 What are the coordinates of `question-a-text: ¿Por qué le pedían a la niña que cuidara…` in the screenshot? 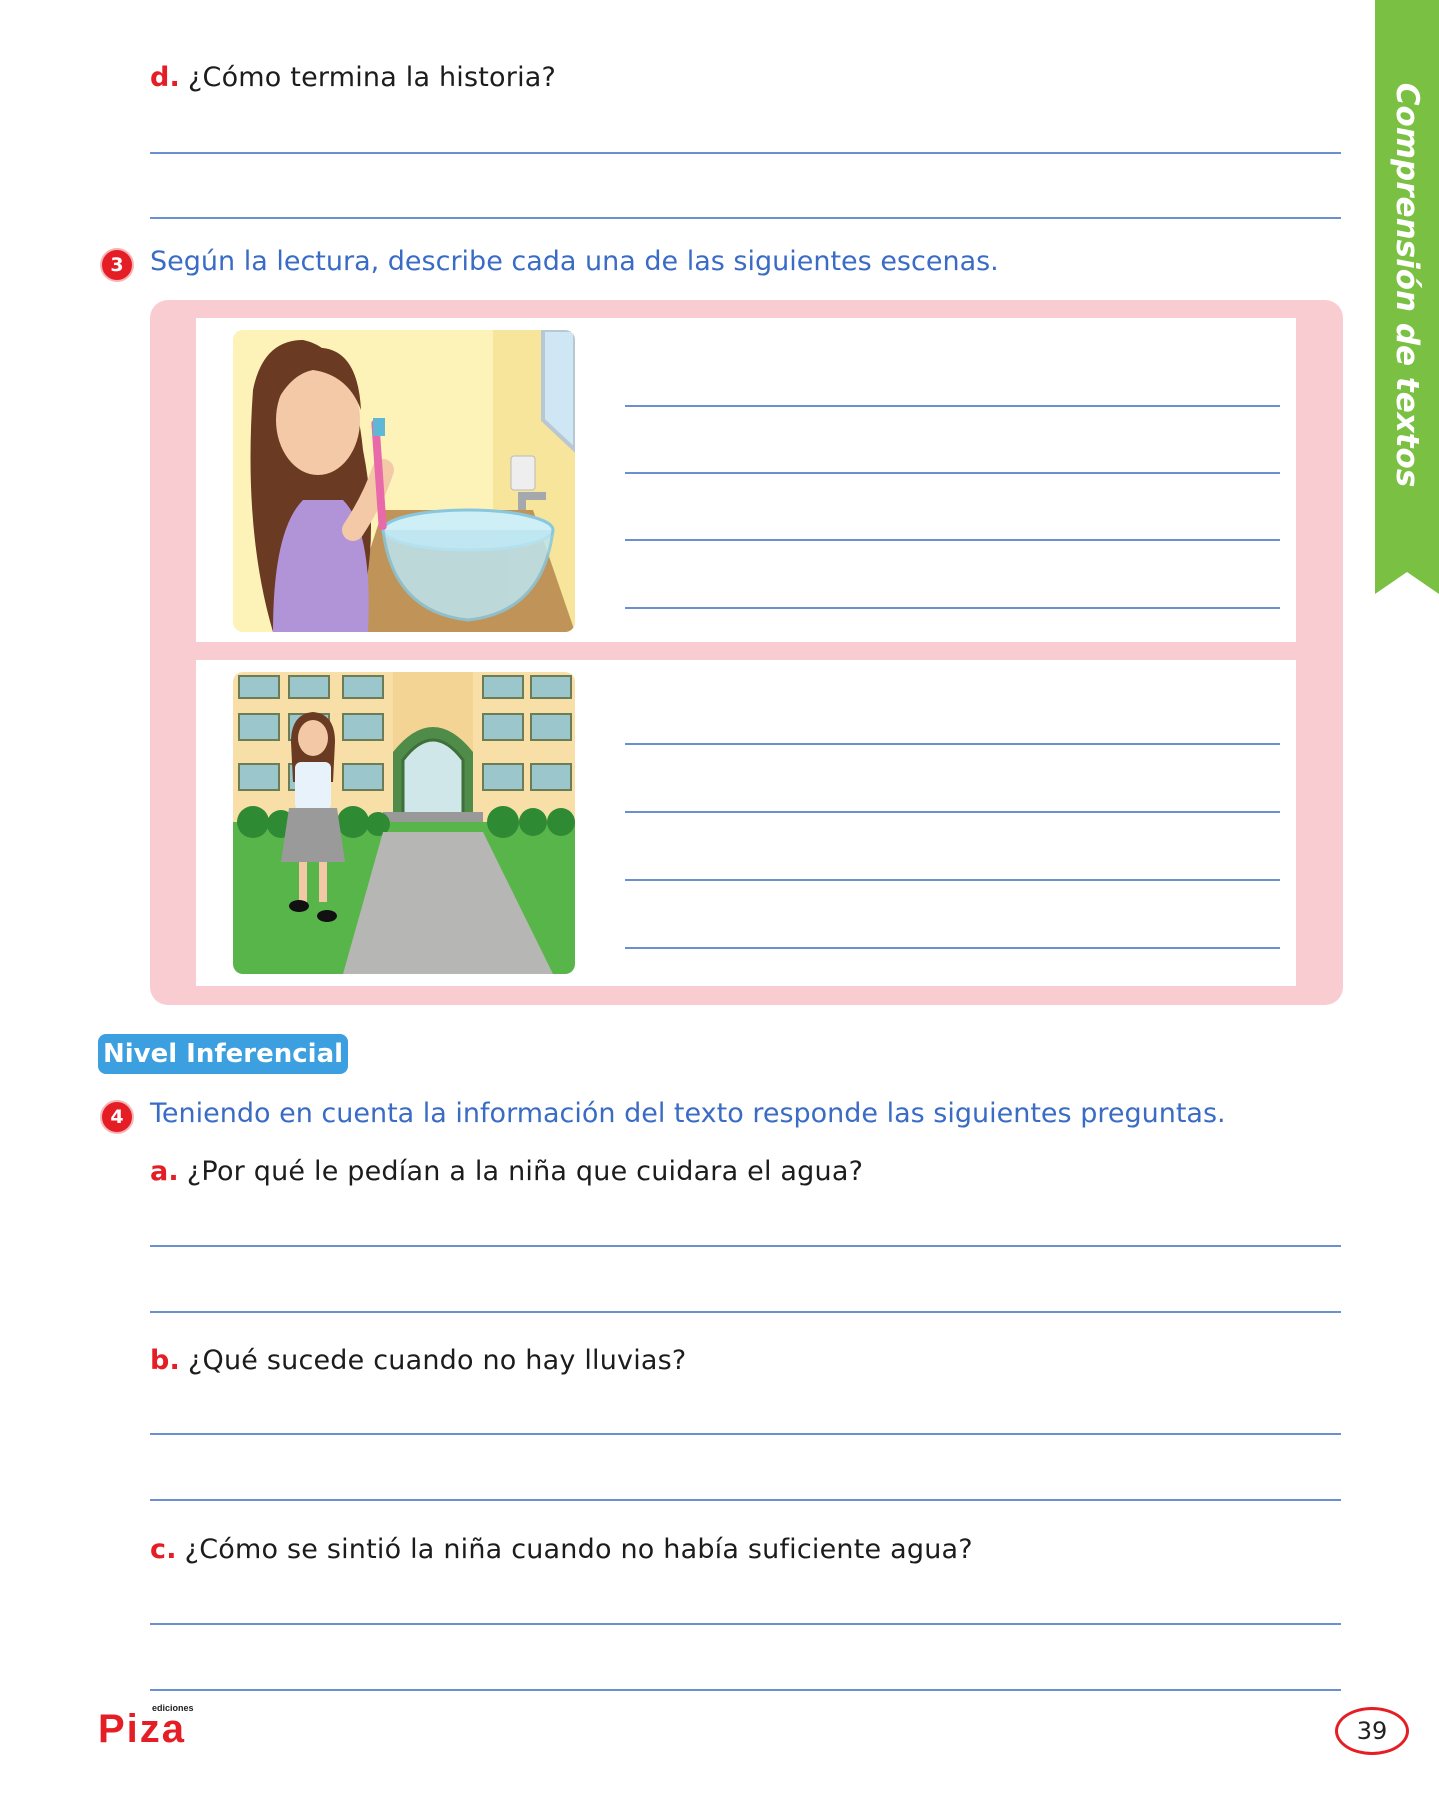 It's located at (525, 1171).